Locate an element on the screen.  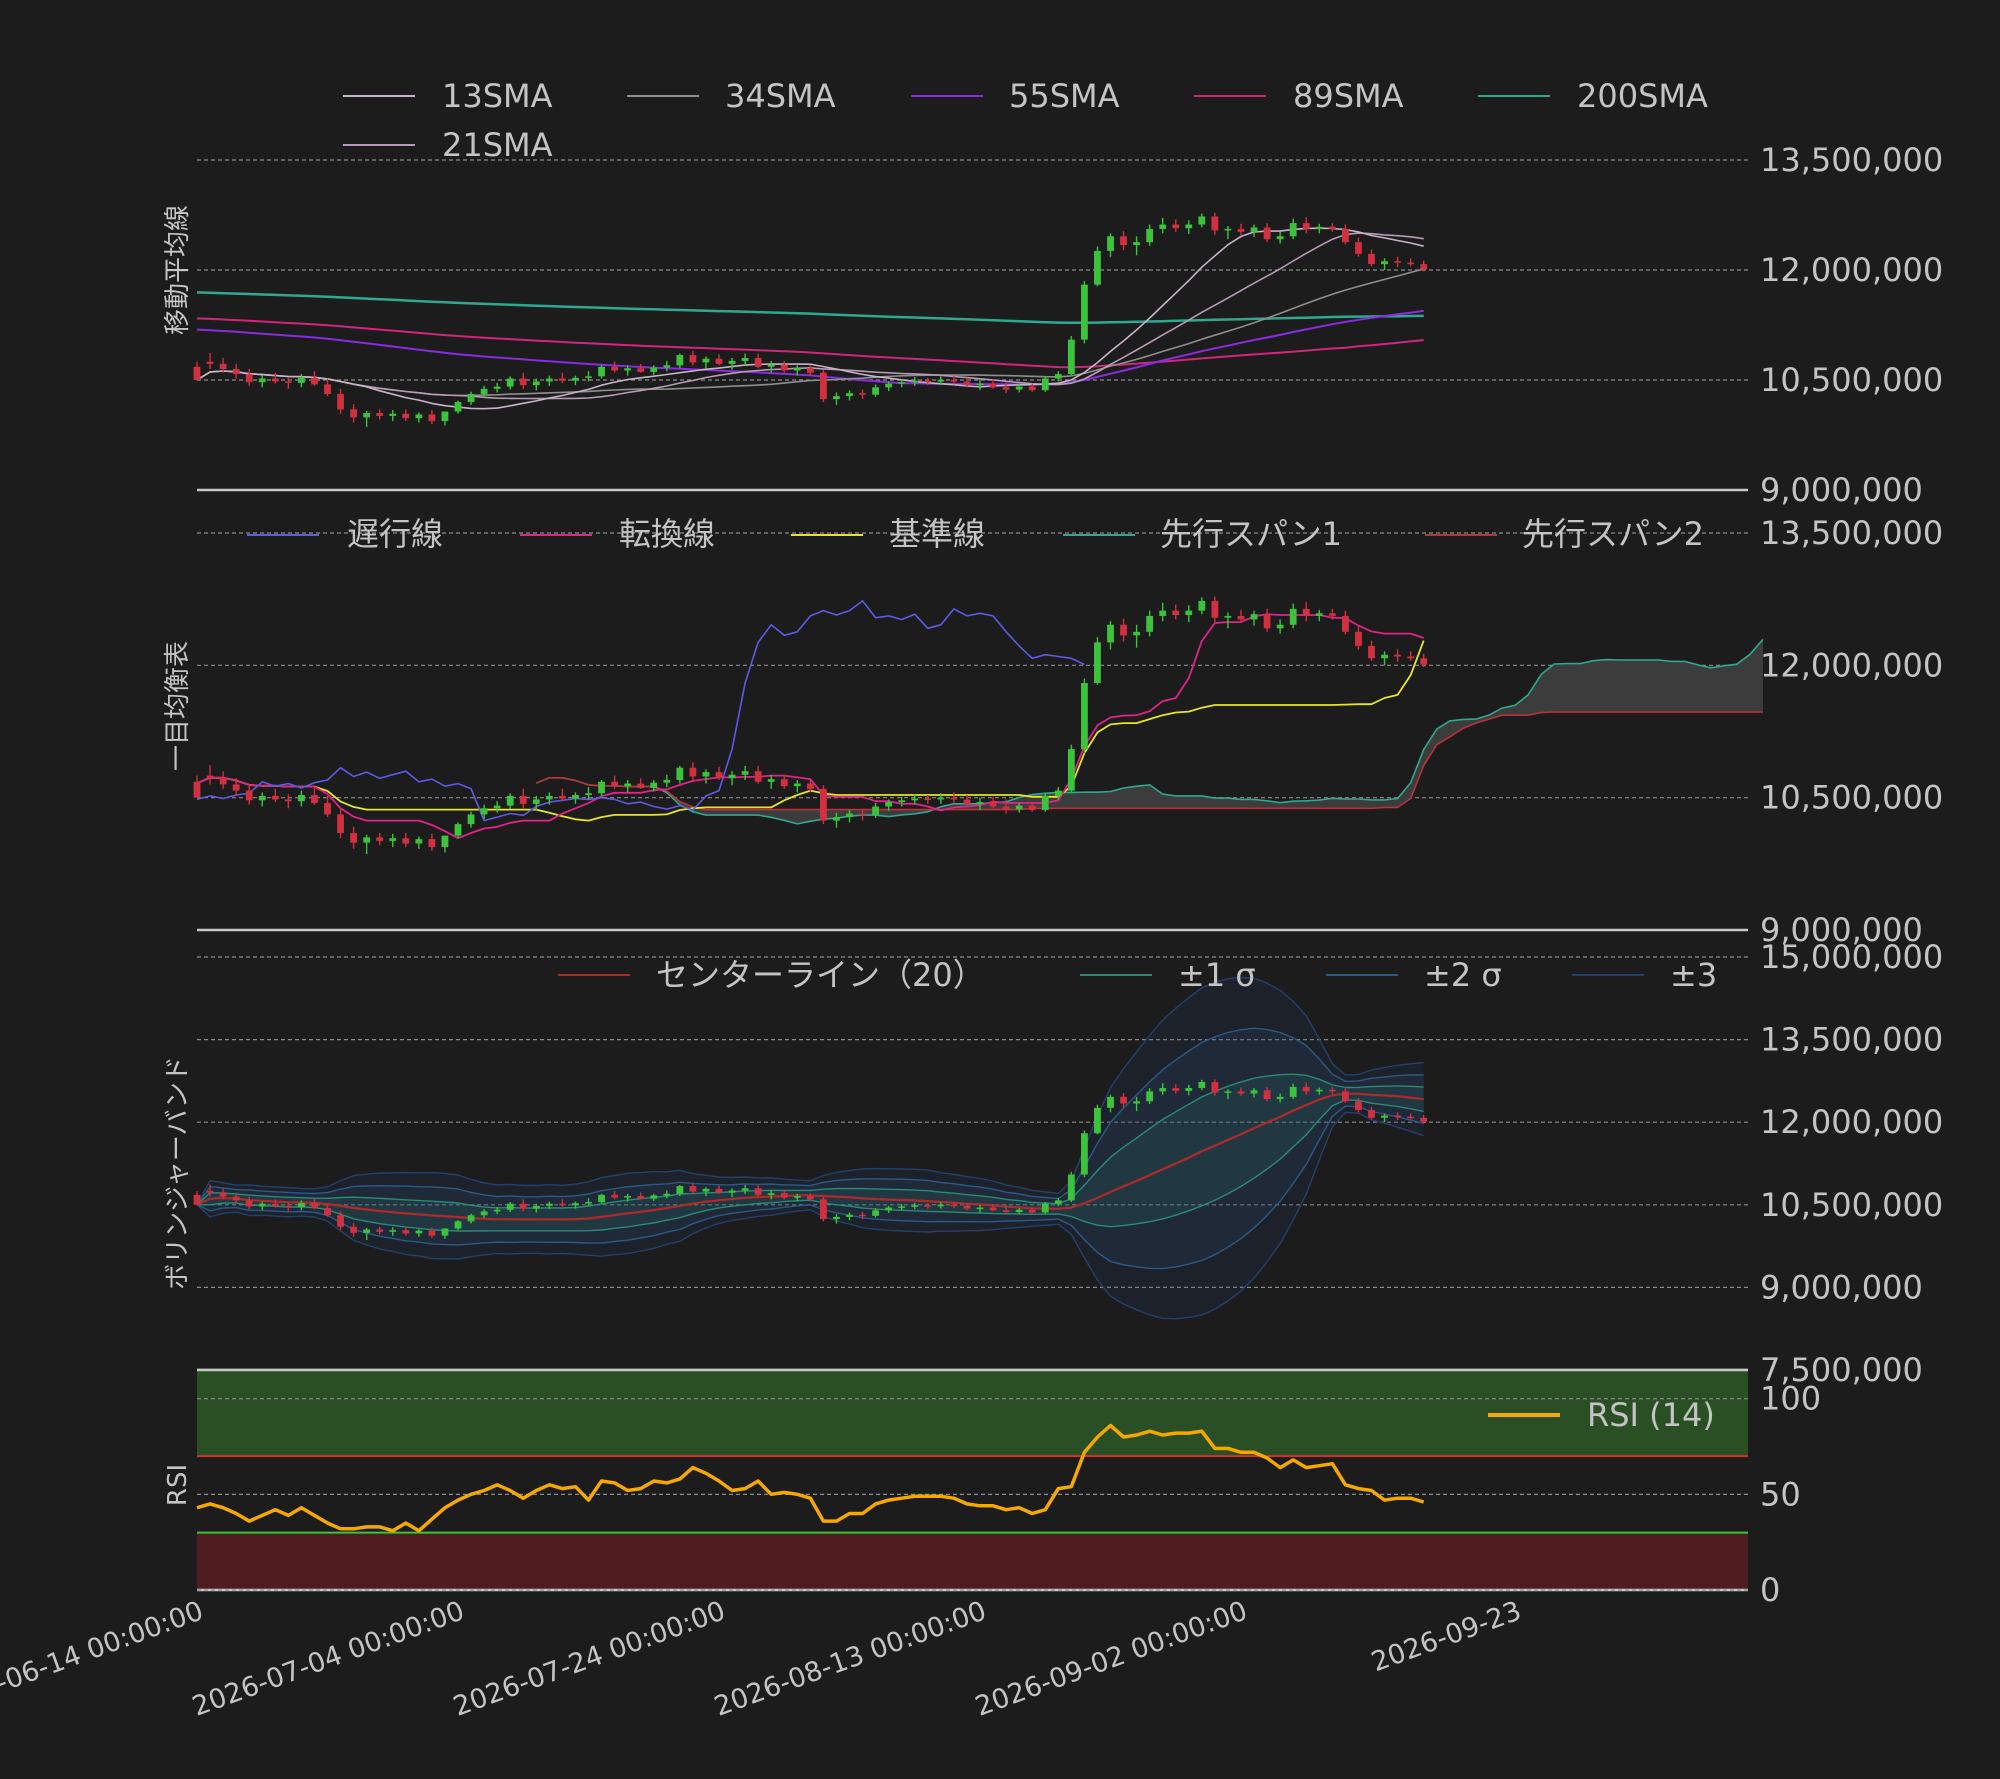
legend-bb-center: センターライン（20） is located at coordinates (820, 975).